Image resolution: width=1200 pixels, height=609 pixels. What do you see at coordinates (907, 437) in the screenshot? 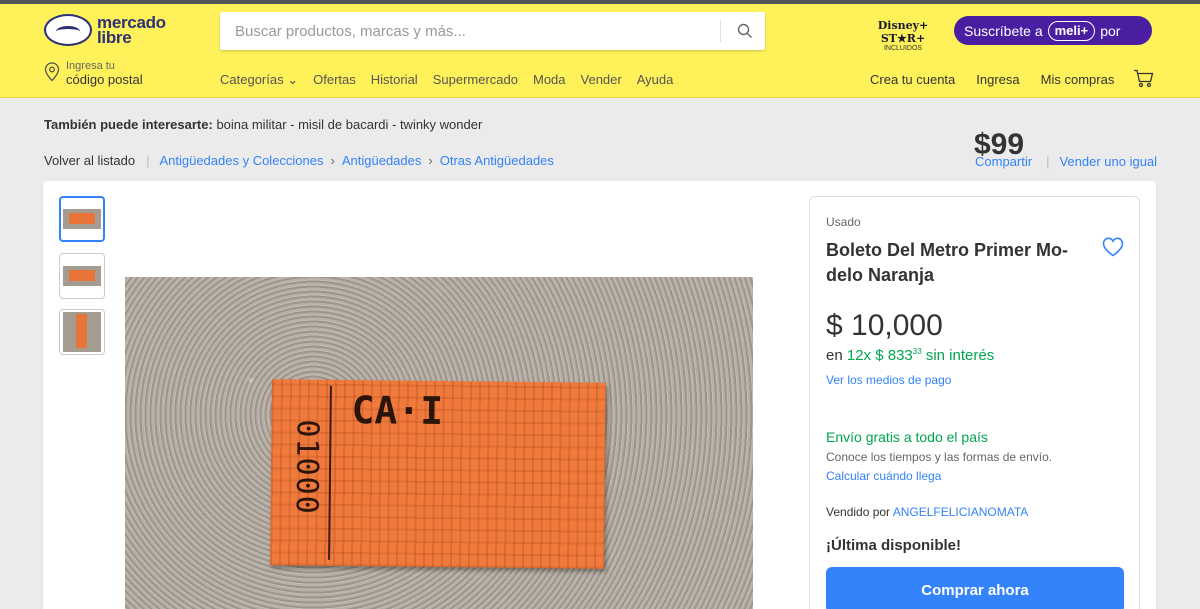
I see `free-shipping-label: Envío gratis a todo el país` at bounding box center [907, 437].